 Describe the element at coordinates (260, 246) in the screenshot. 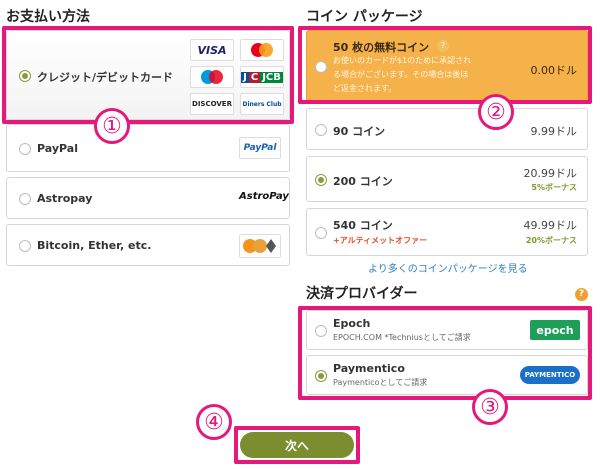

I see `crypto-logo-icon` at that location.